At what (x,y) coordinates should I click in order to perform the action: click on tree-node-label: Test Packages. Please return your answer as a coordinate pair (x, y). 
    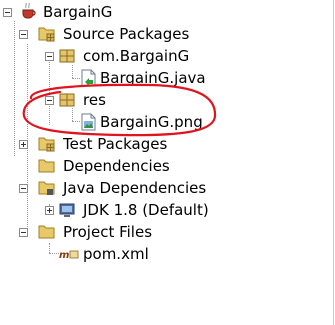
    Looking at the image, I should click on (115, 144).